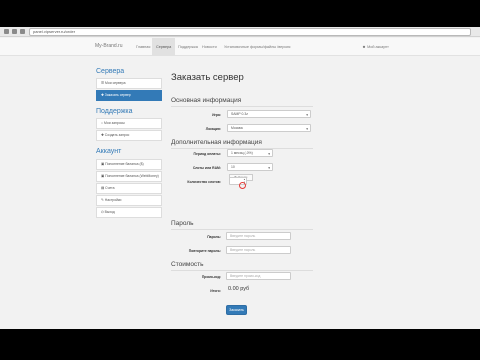 This screenshot has height=360, width=480. I want to click on nav-link-install: Установочные формы/файлы /версия, so click(257, 47).